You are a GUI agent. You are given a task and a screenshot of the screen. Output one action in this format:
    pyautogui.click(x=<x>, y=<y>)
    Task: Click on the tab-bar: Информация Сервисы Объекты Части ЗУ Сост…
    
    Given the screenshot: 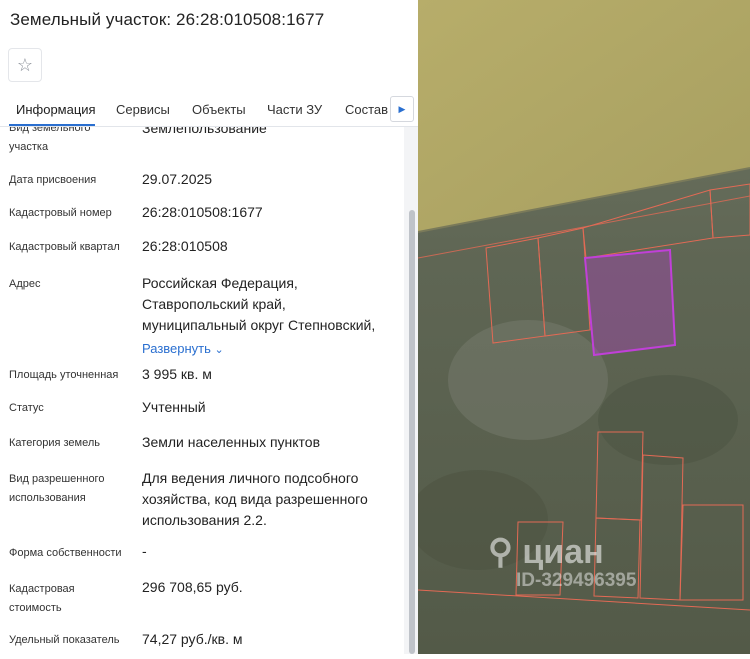 What is the action you would take?
    pyautogui.click(x=209, y=111)
    